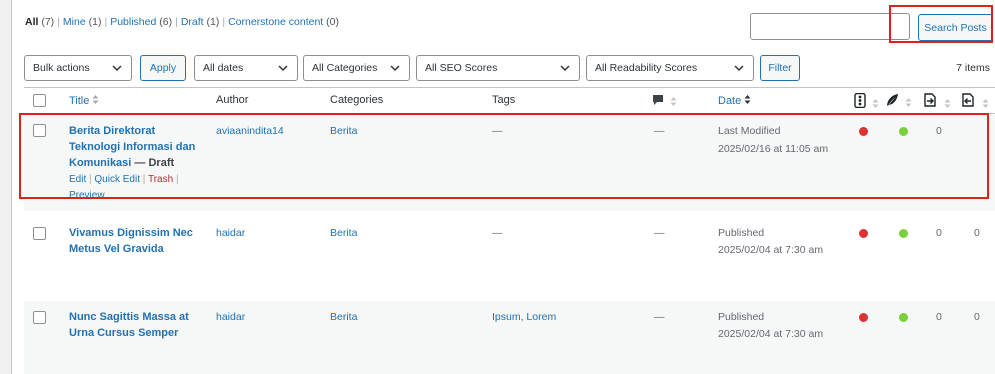  Describe the element at coordinates (830, 26) in the screenshot. I see `search-posts-input` at that location.